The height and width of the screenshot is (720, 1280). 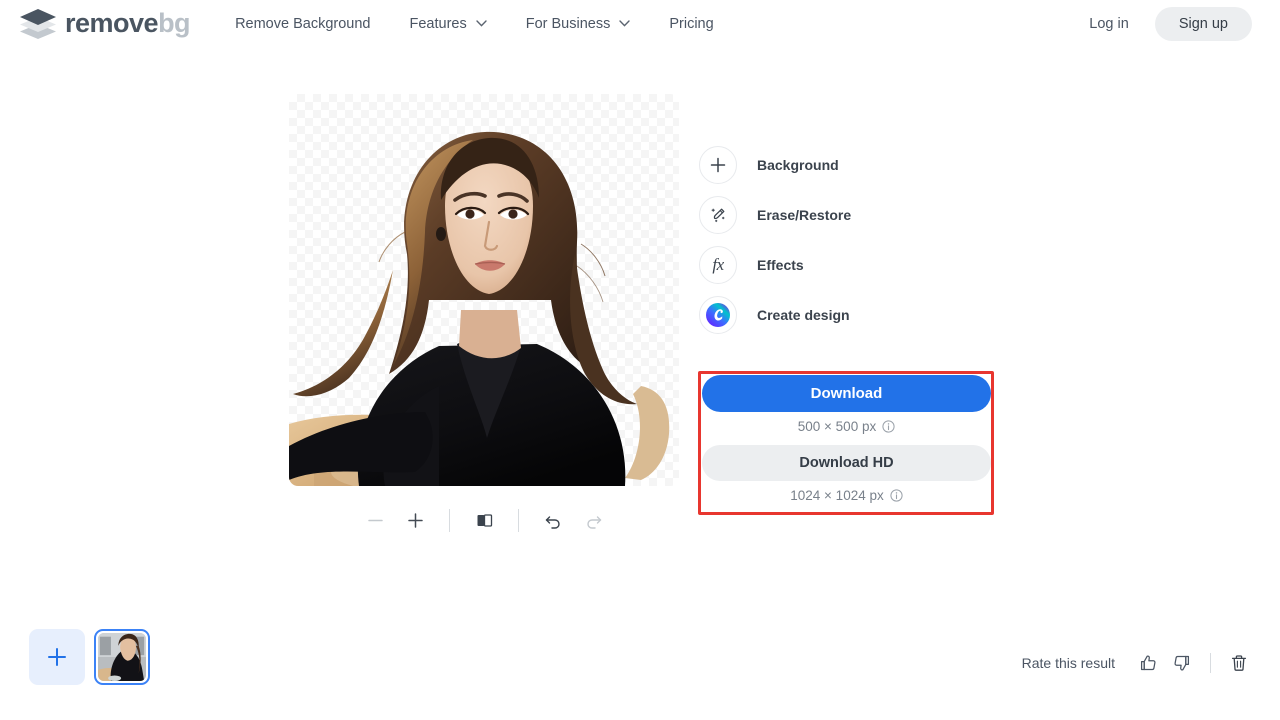 I want to click on thumbnail-preview, so click(x=122, y=657).